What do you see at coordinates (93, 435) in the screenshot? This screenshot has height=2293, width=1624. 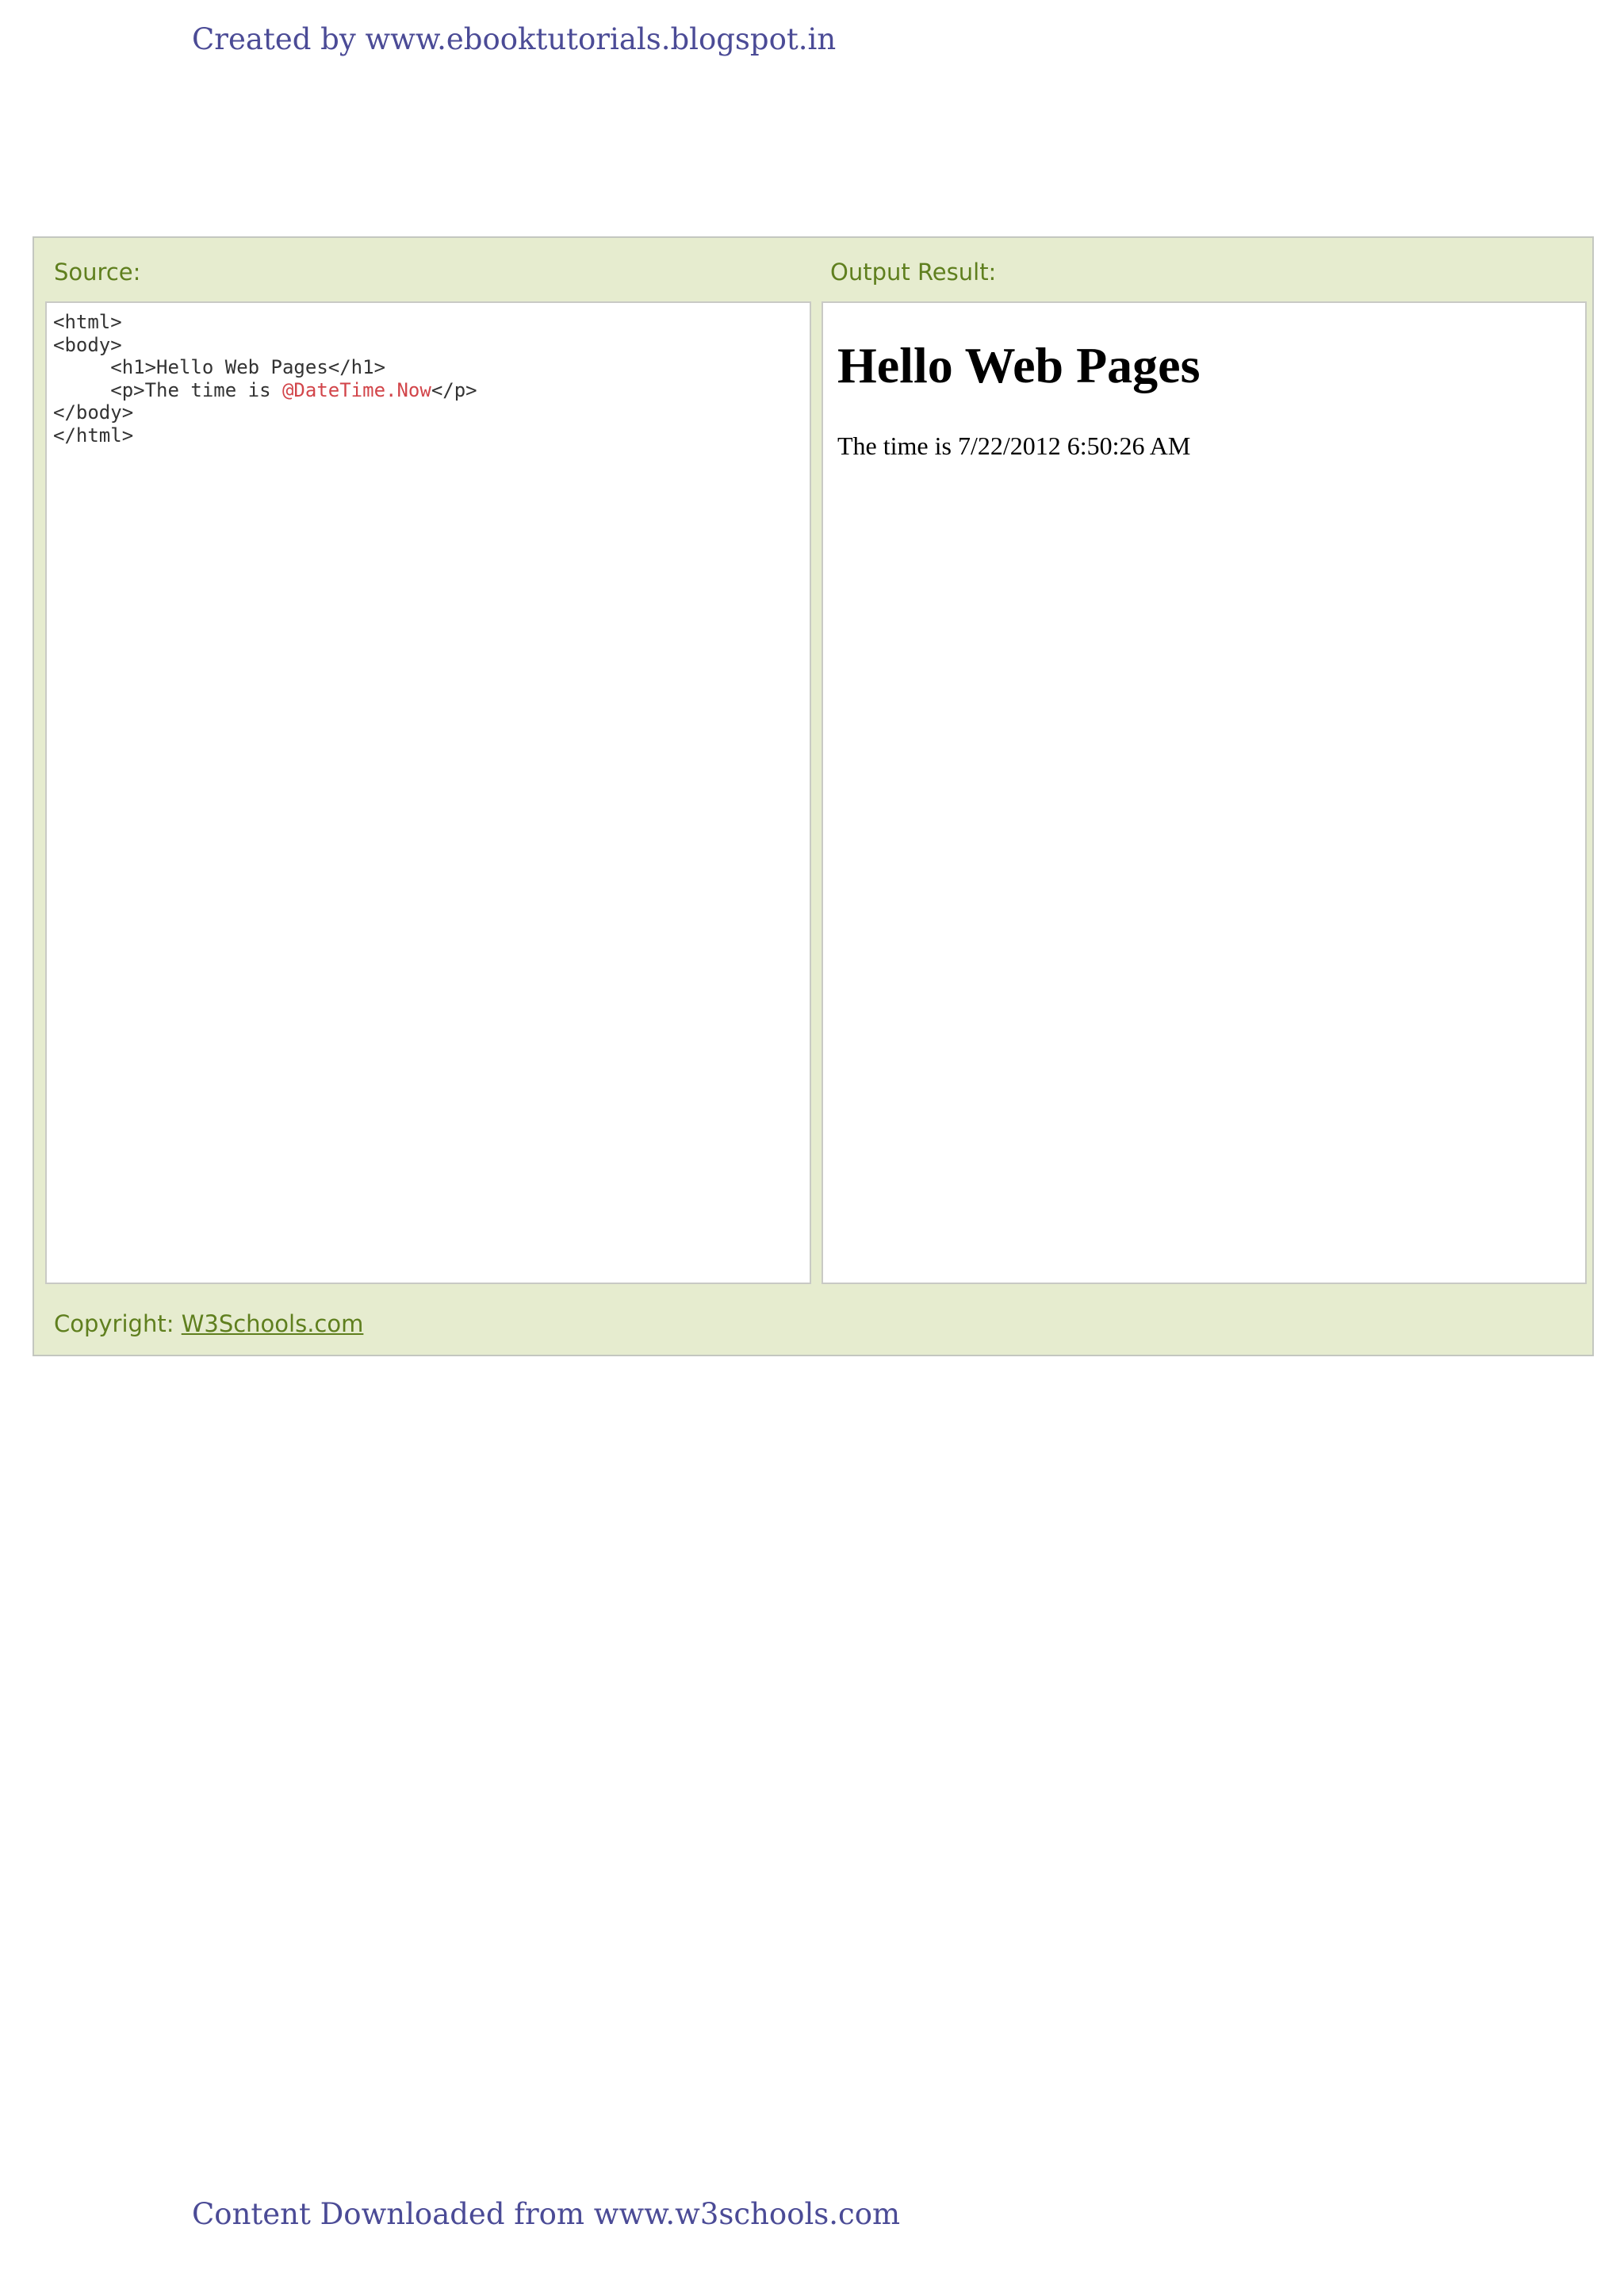 I see `code-line: </html>` at bounding box center [93, 435].